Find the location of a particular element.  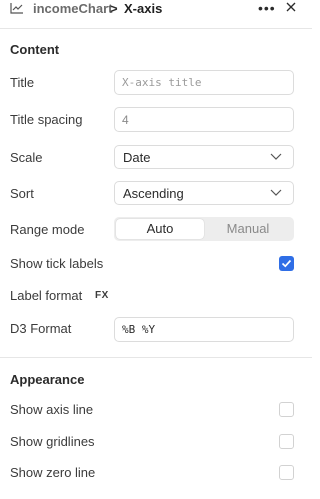

section-divider is located at coordinates (156, 357).